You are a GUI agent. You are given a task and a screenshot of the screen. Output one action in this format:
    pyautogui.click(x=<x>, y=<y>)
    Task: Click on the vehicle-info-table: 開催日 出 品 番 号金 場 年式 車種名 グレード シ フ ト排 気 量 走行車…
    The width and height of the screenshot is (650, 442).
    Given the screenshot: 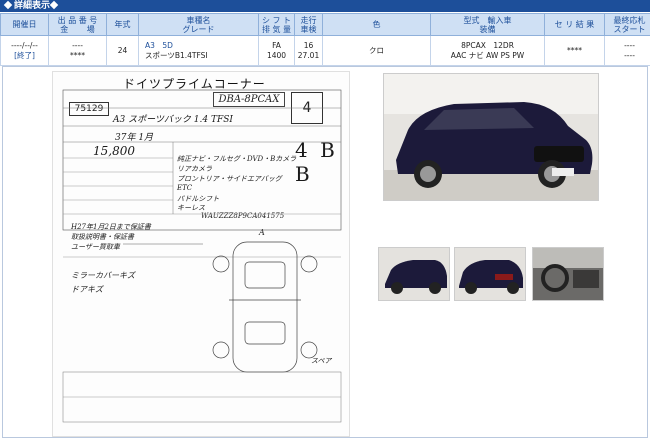 What is the action you would take?
    pyautogui.click(x=325, y=39)
    